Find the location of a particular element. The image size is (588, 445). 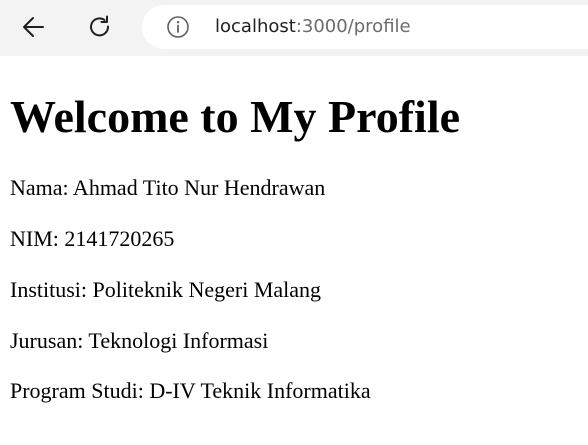

browser-toolbar: localhost:3000/profile is located at coordinates (294, 28).